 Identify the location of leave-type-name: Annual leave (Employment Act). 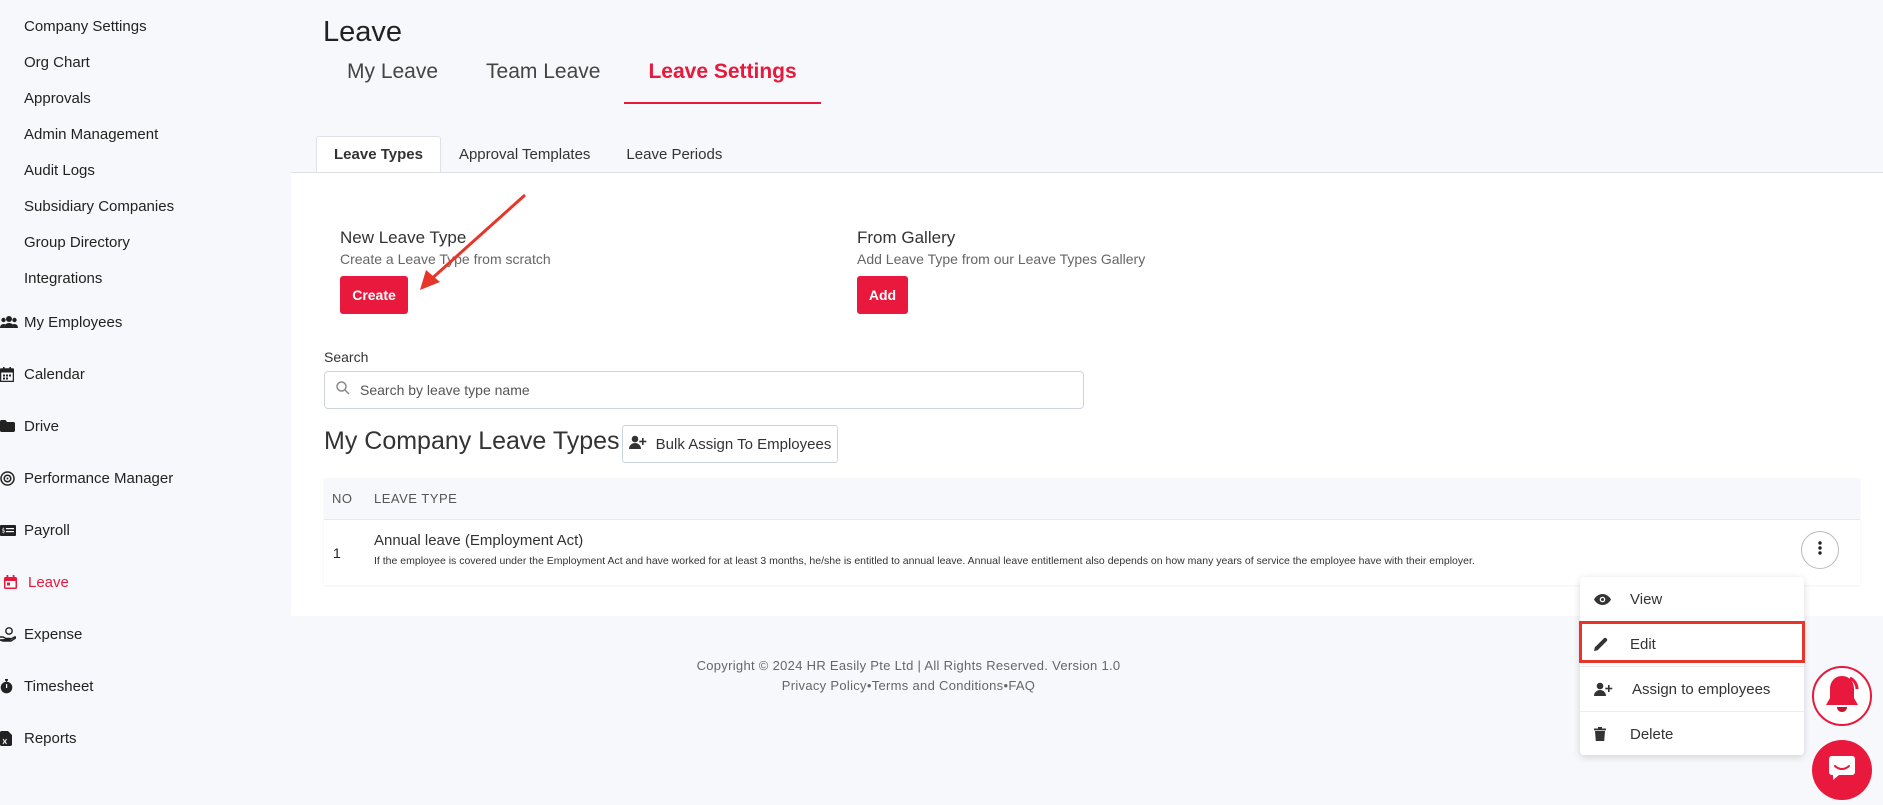
(479, 540).